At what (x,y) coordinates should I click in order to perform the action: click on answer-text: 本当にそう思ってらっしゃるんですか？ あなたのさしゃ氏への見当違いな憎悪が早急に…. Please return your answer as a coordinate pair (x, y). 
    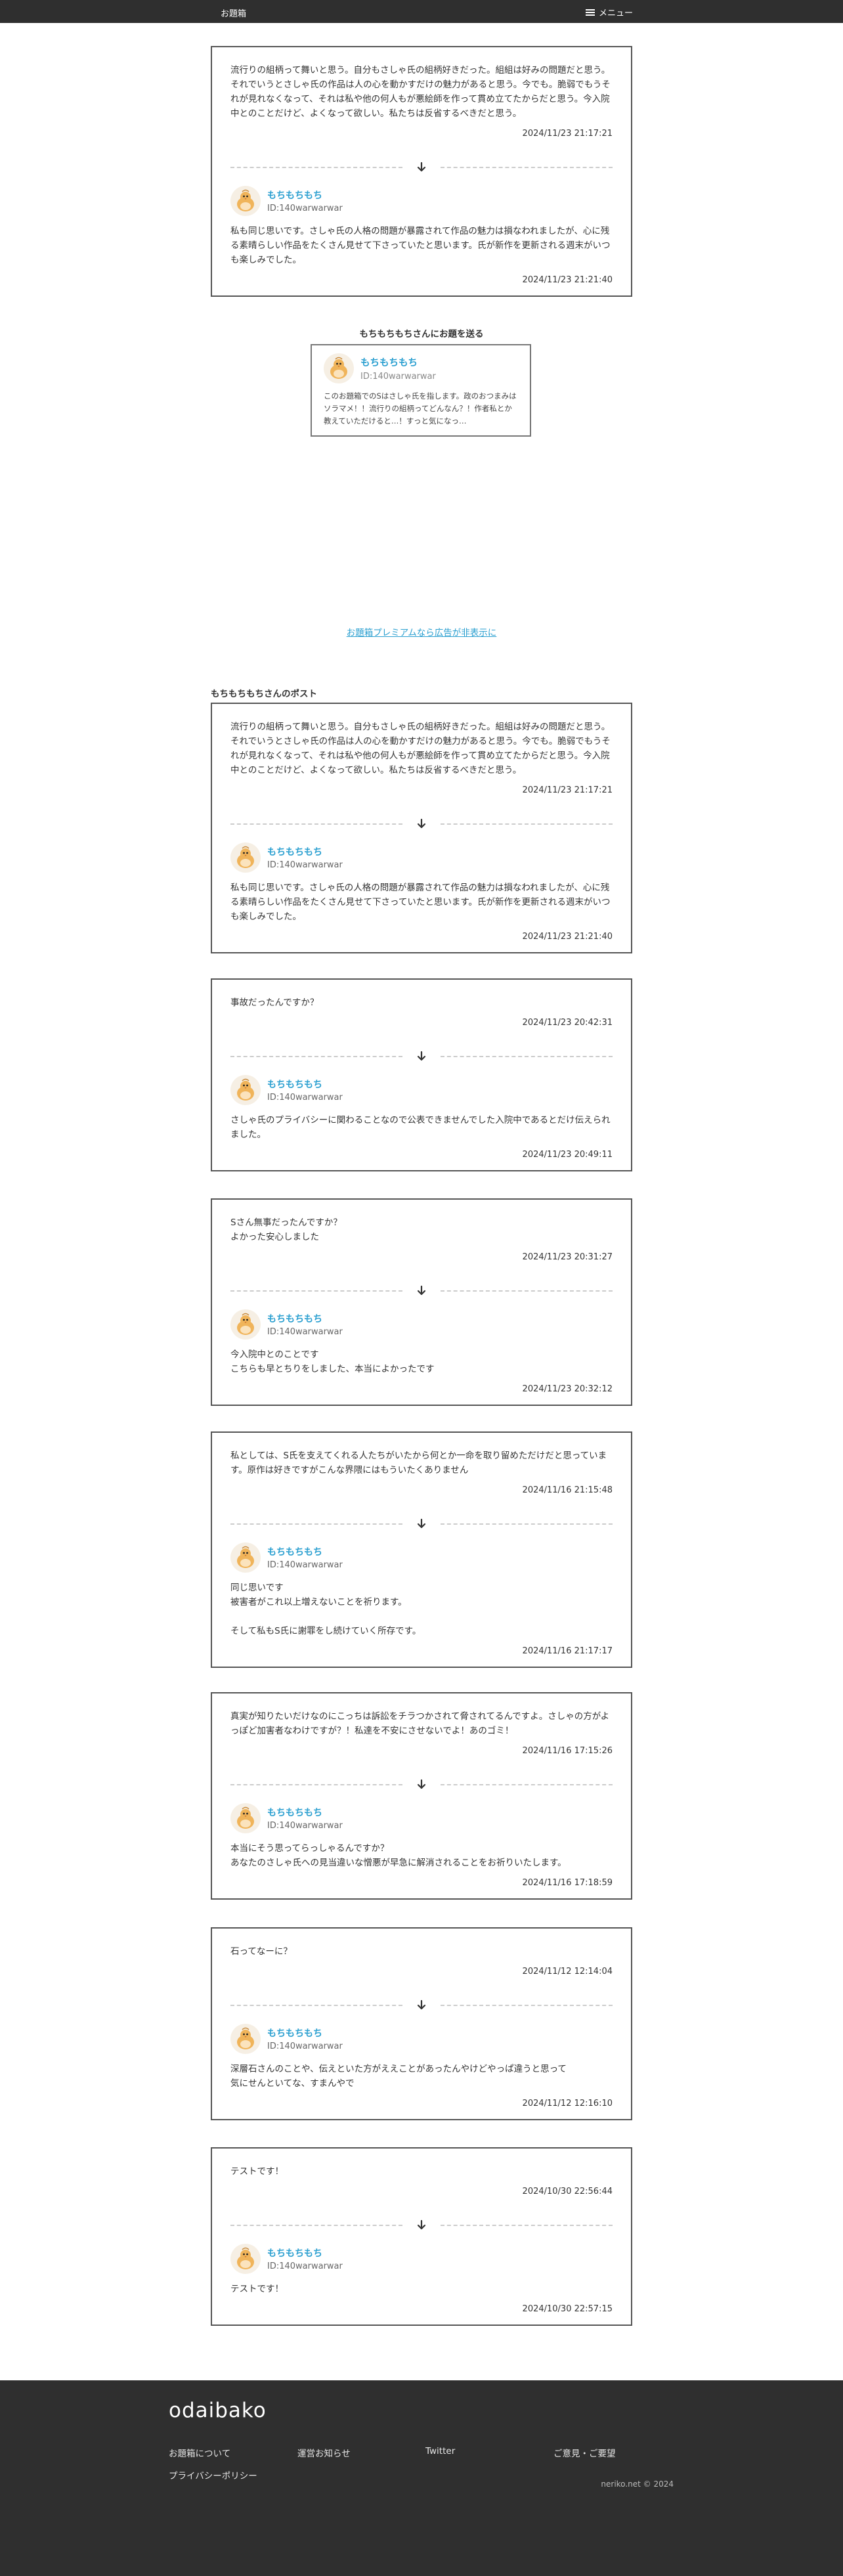
    Looking at the image, I should click on (398, 1855).